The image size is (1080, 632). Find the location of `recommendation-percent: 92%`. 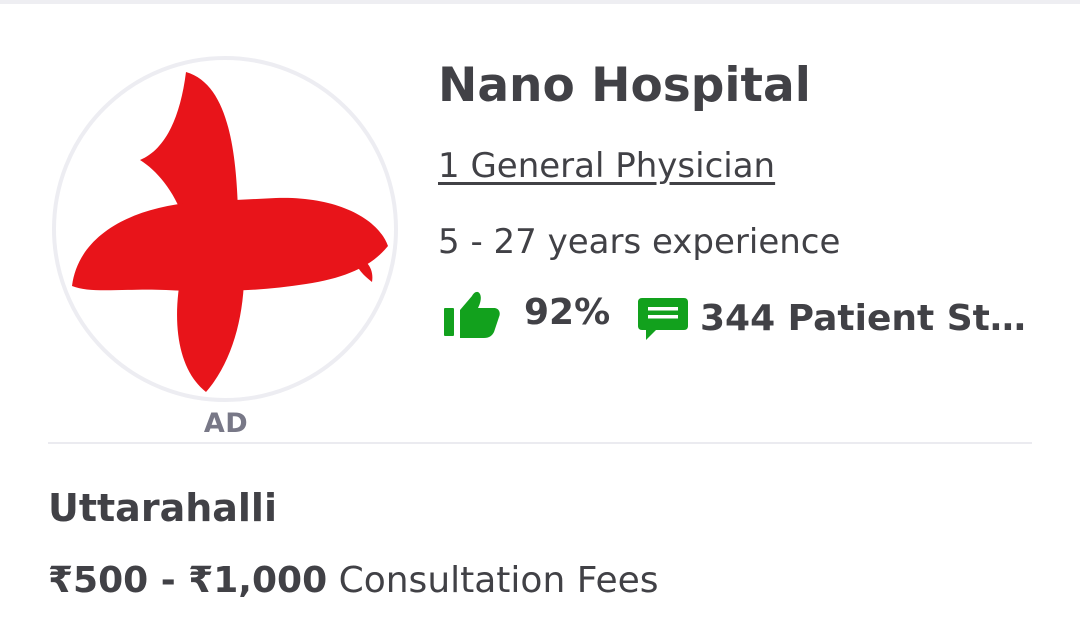

recommendation-percent: 92% is located at coordinates (567, 312).